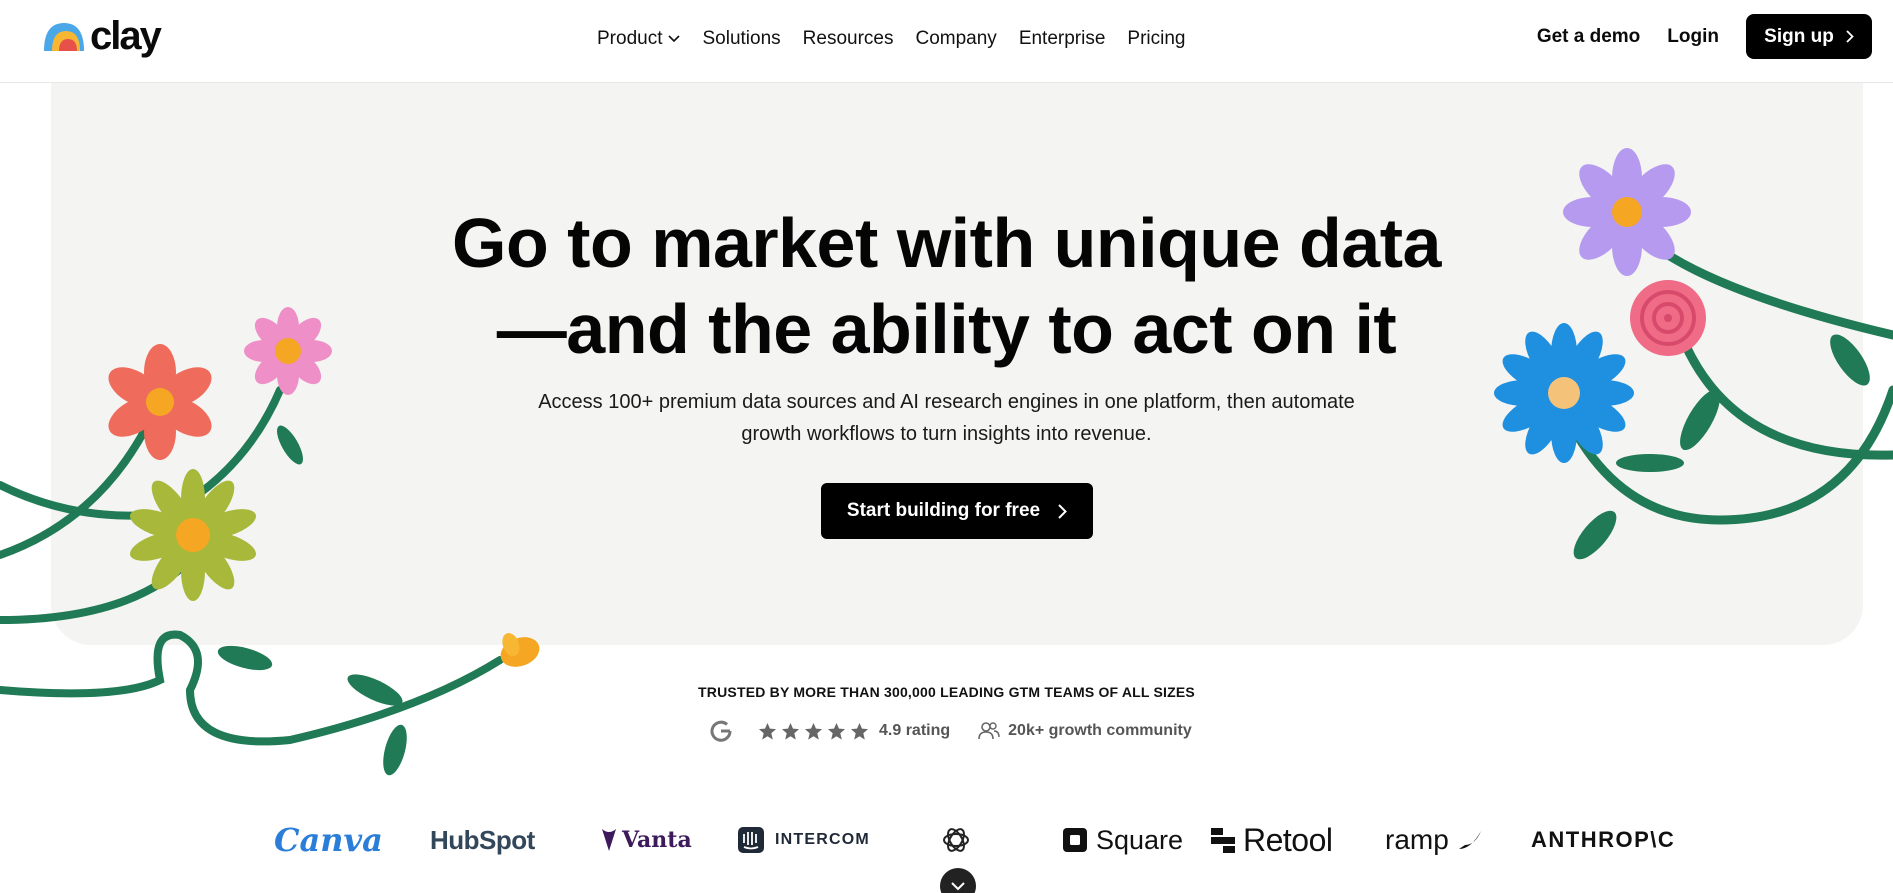 The width and height of the screenshot is (1893, 893). I want to click on clay-logo: clay, so click(102, 36).